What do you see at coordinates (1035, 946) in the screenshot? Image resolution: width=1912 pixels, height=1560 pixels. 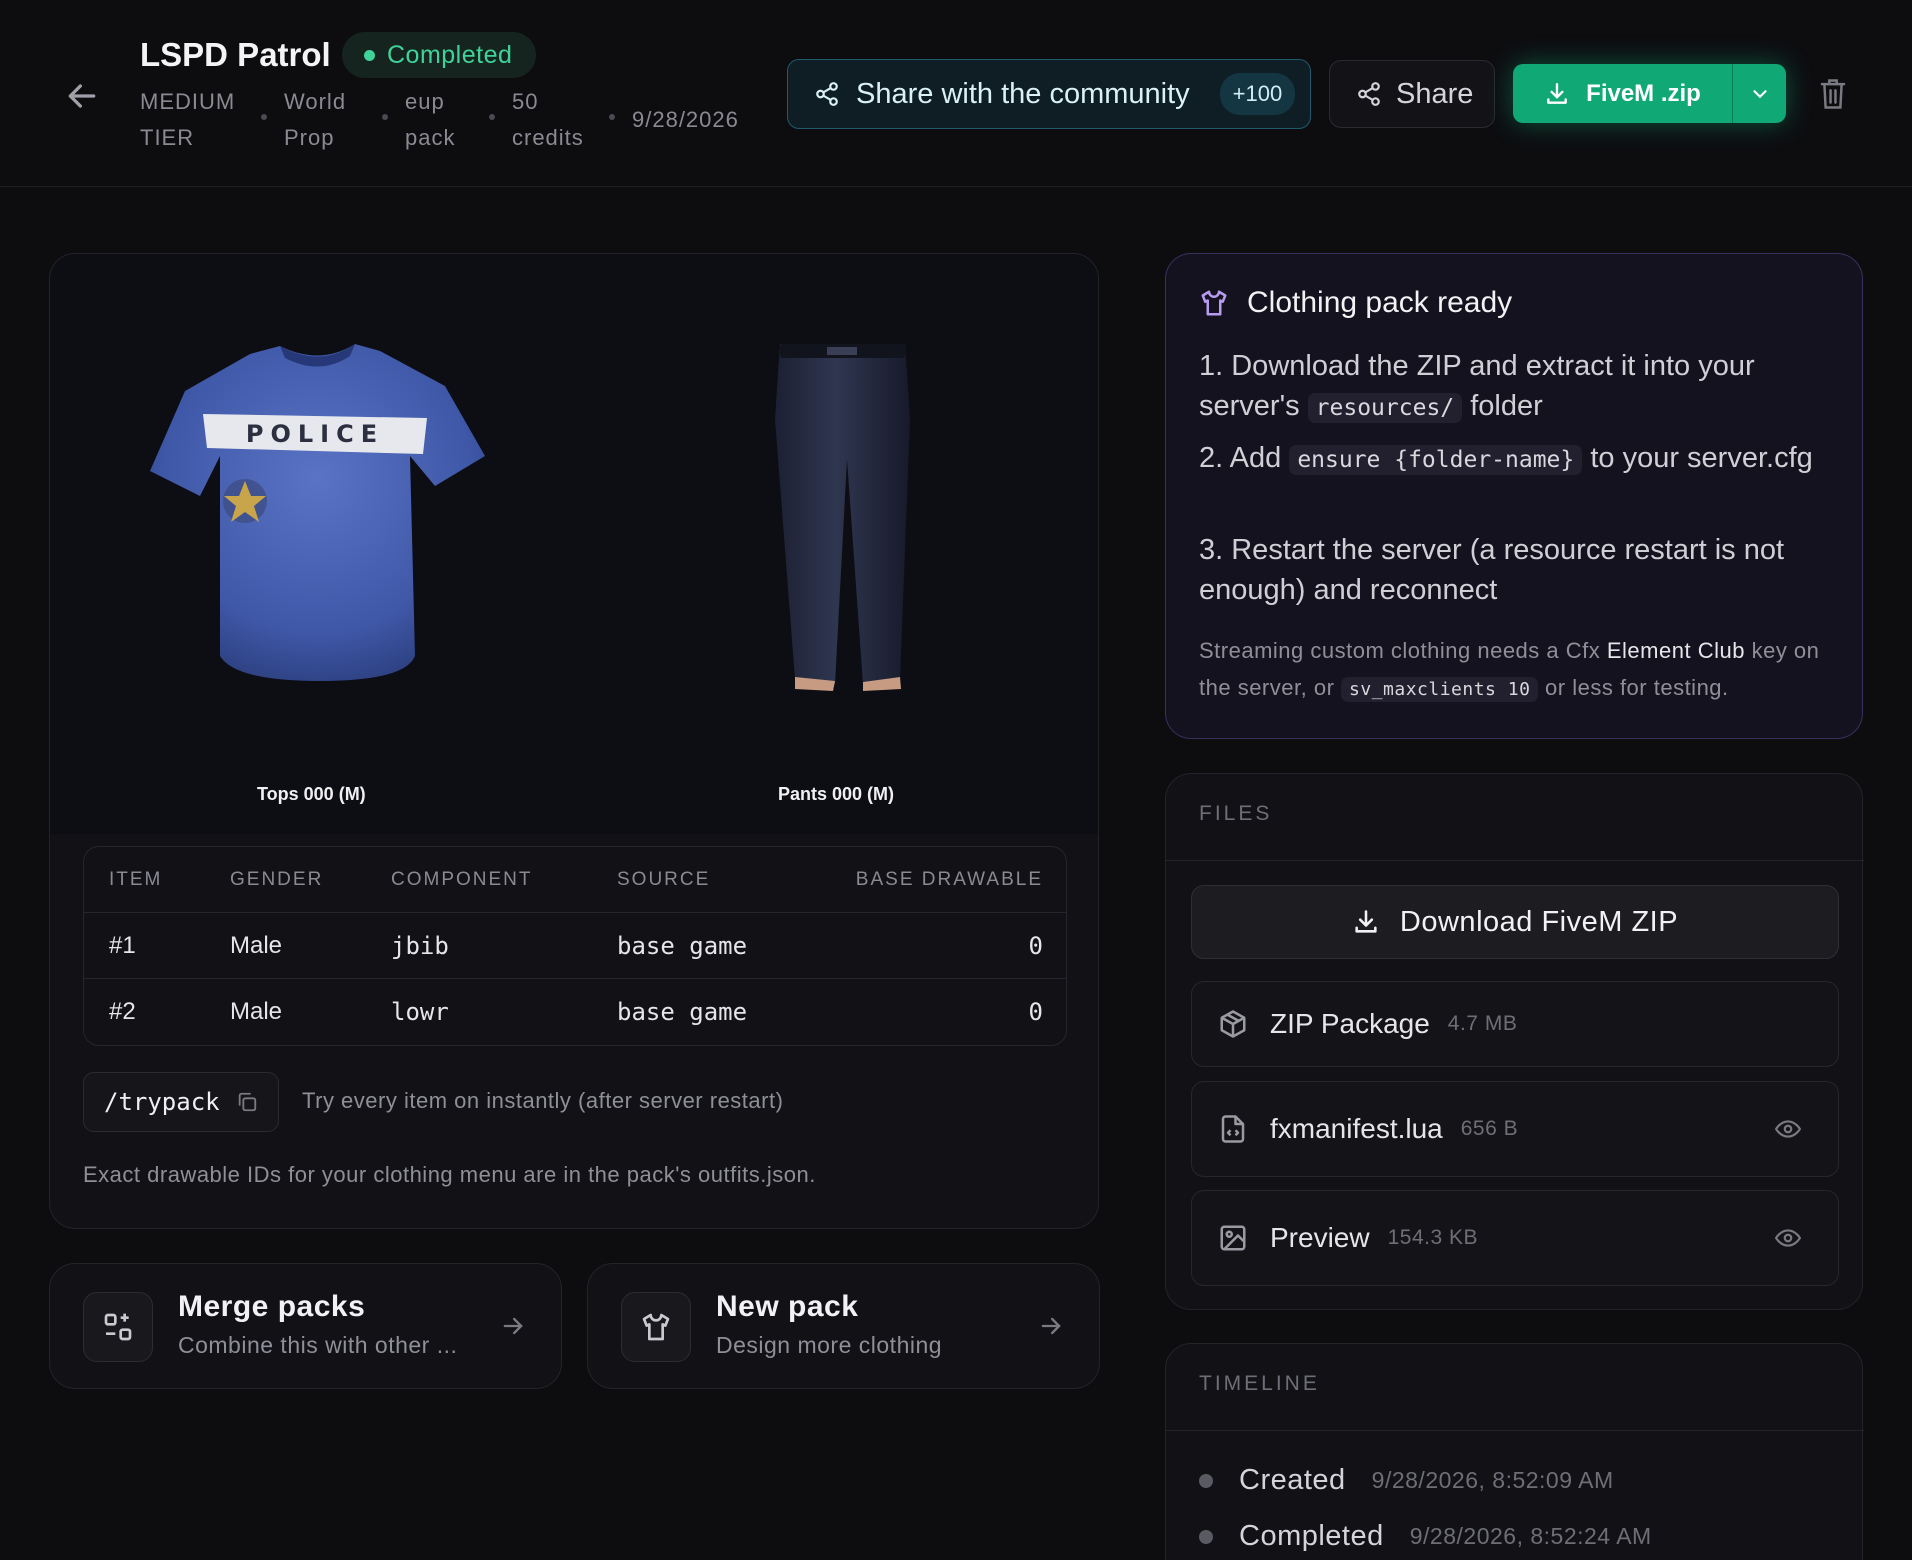 I see `drawable-cell: 0` at bounding box center [1035, 946].